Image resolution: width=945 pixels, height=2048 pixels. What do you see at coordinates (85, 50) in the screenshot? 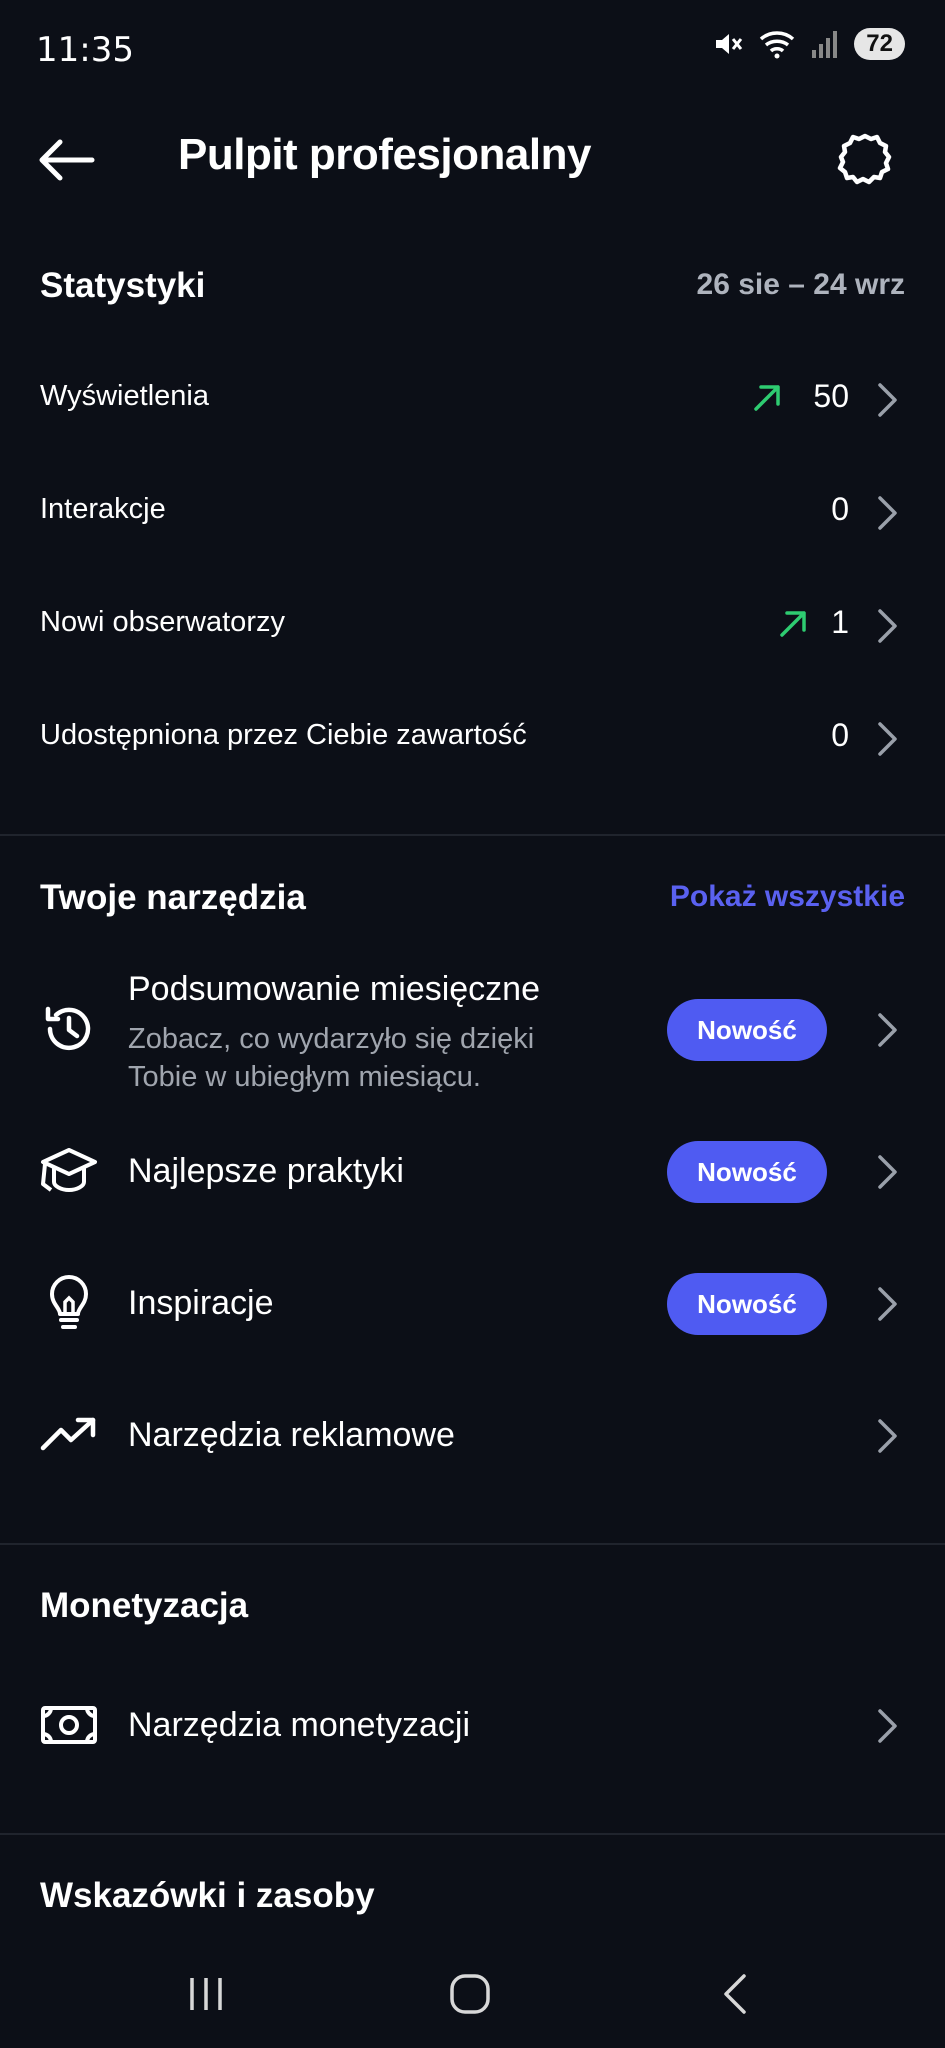
I see `status-time: 11:35` at bounding box center [85, 50].